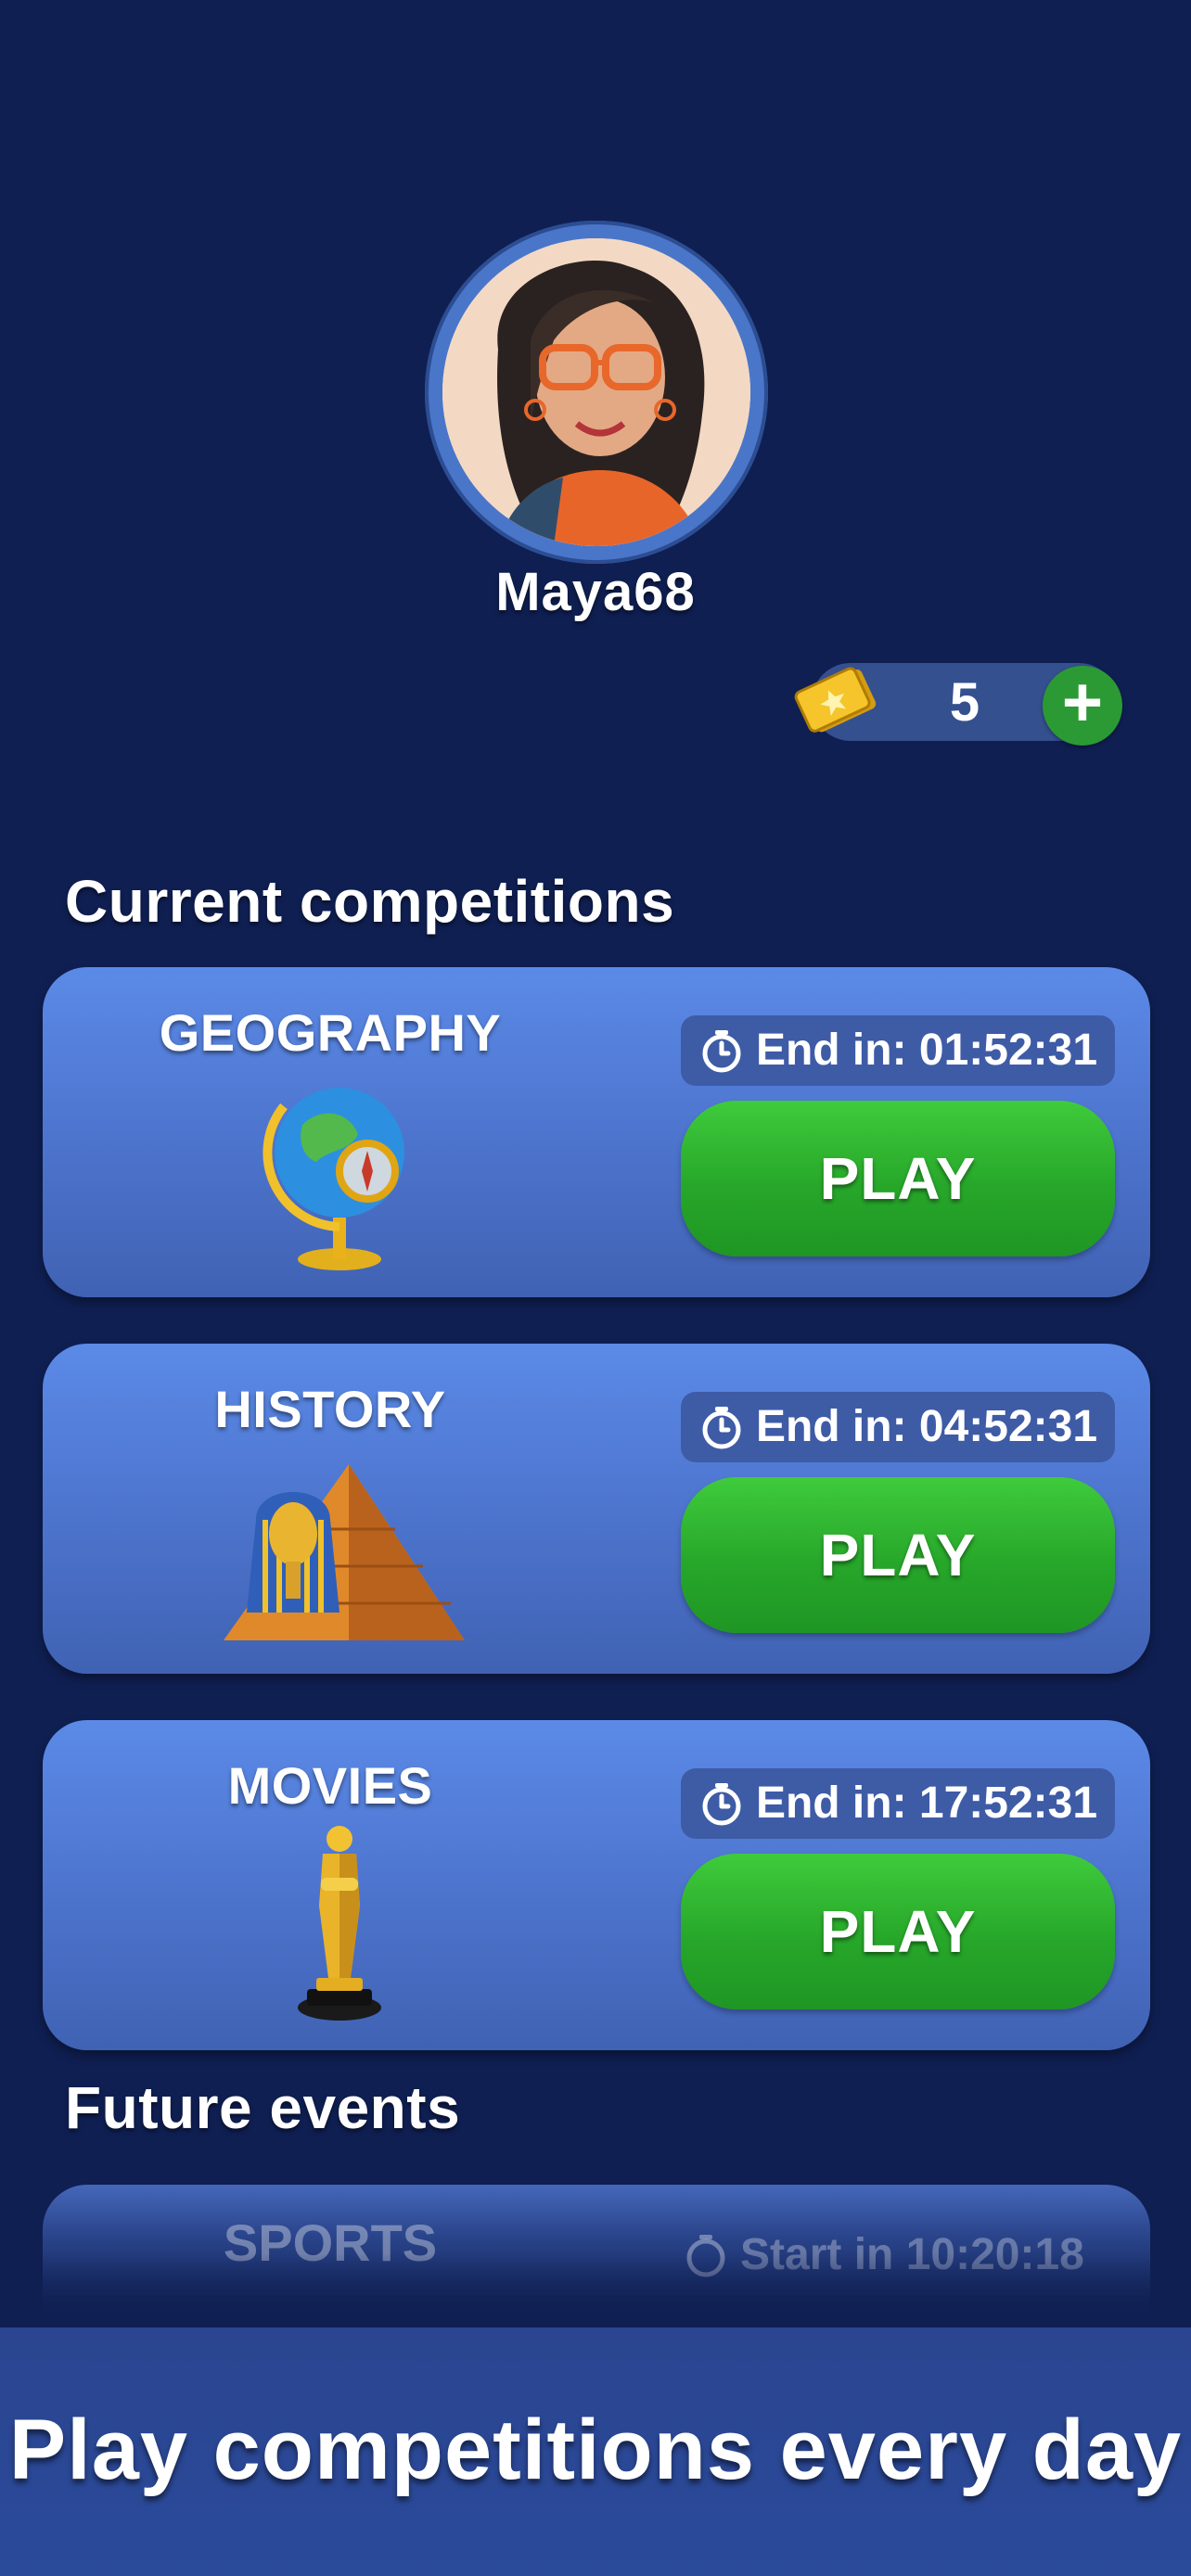 The height and width of the screenshot is (2576, 1191). What do you see at coordinates (1082, 706) in the screenshot?
I see `add-tickets-button: +` at bounding box center [1082, 706].